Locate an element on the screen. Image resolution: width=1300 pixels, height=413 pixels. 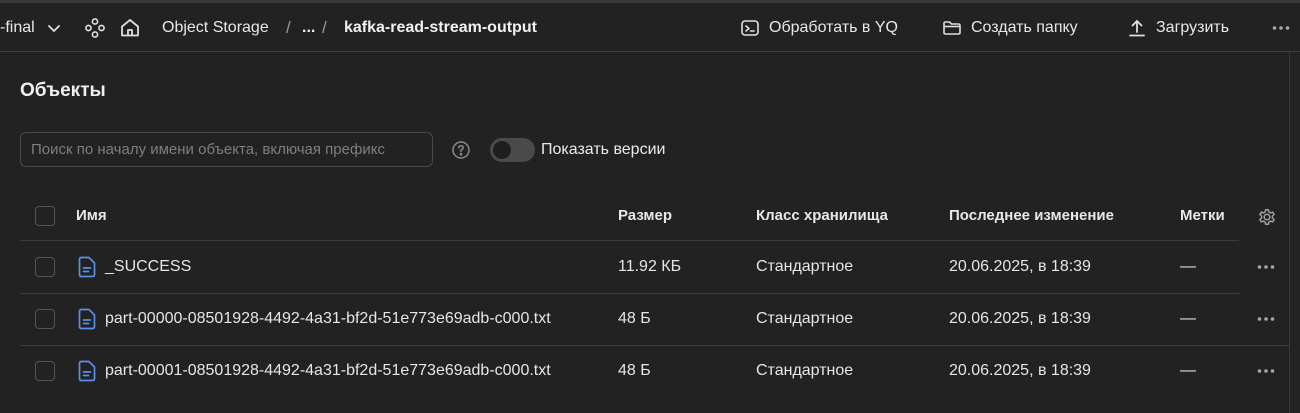
create-folder-button: Создать папку is located at coordinates (1010, 27).